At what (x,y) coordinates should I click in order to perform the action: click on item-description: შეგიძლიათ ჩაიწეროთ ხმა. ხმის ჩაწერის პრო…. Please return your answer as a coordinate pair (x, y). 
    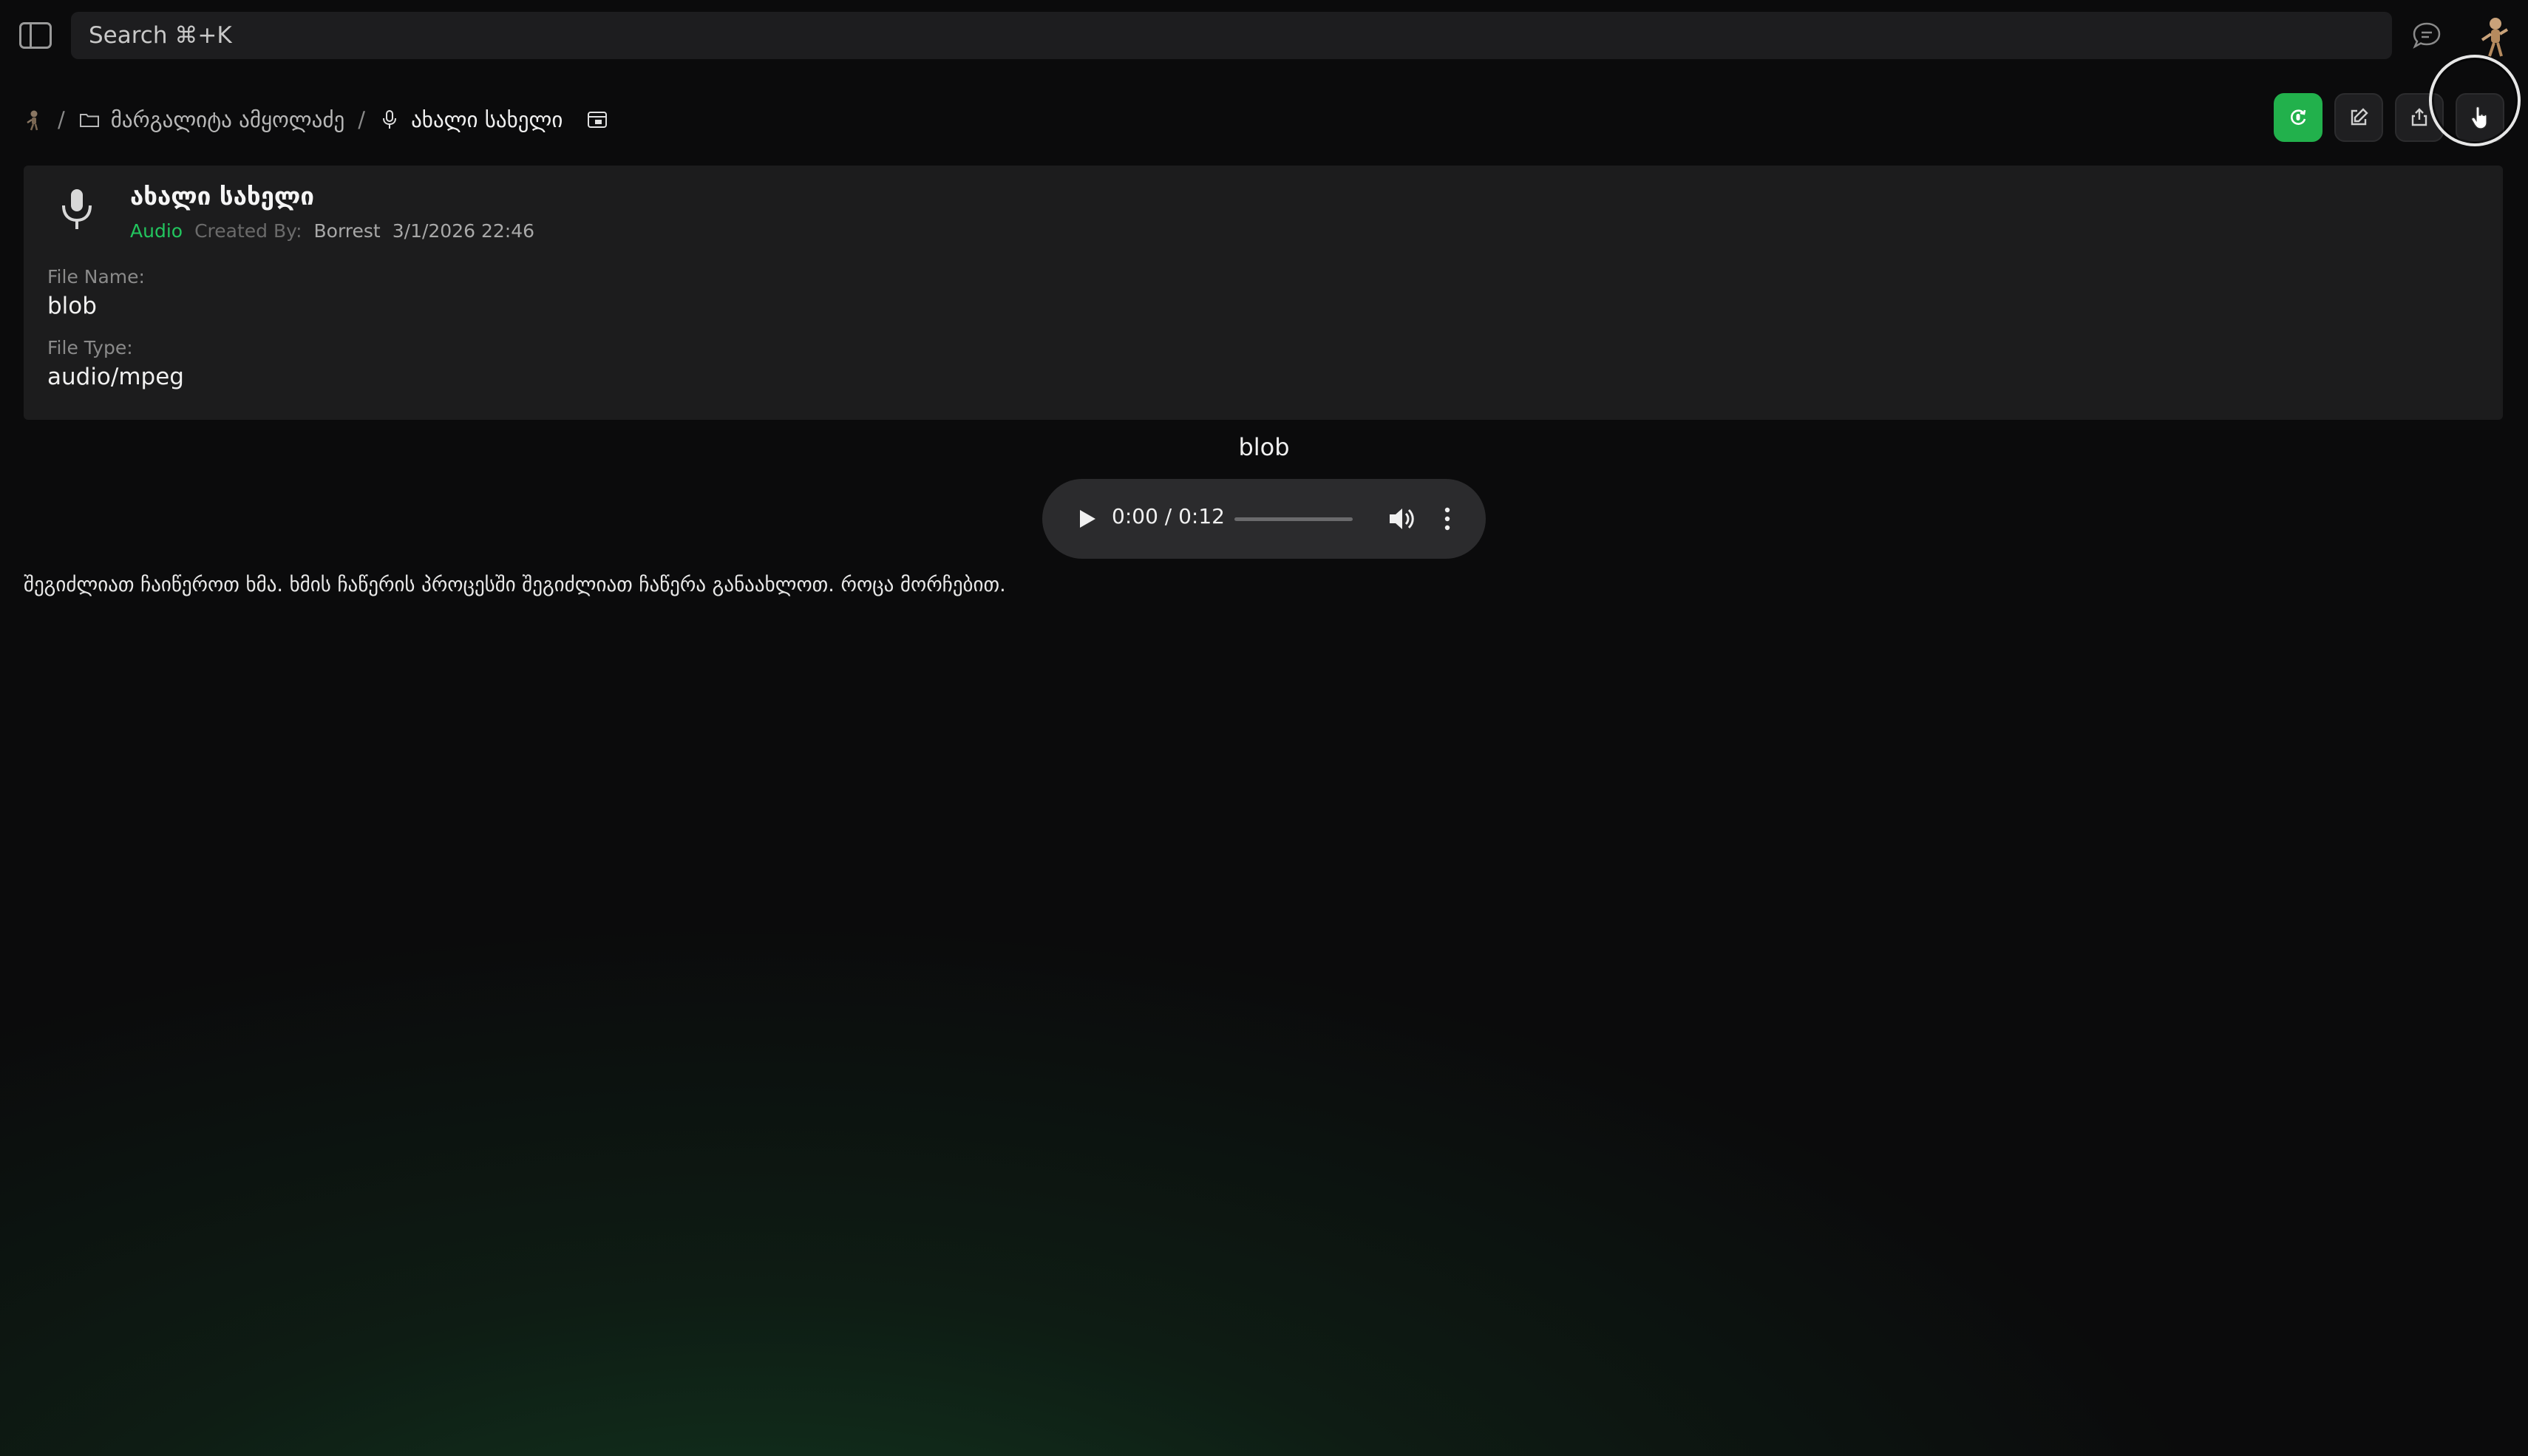
    Looking at the image, I should click on (515, 585).